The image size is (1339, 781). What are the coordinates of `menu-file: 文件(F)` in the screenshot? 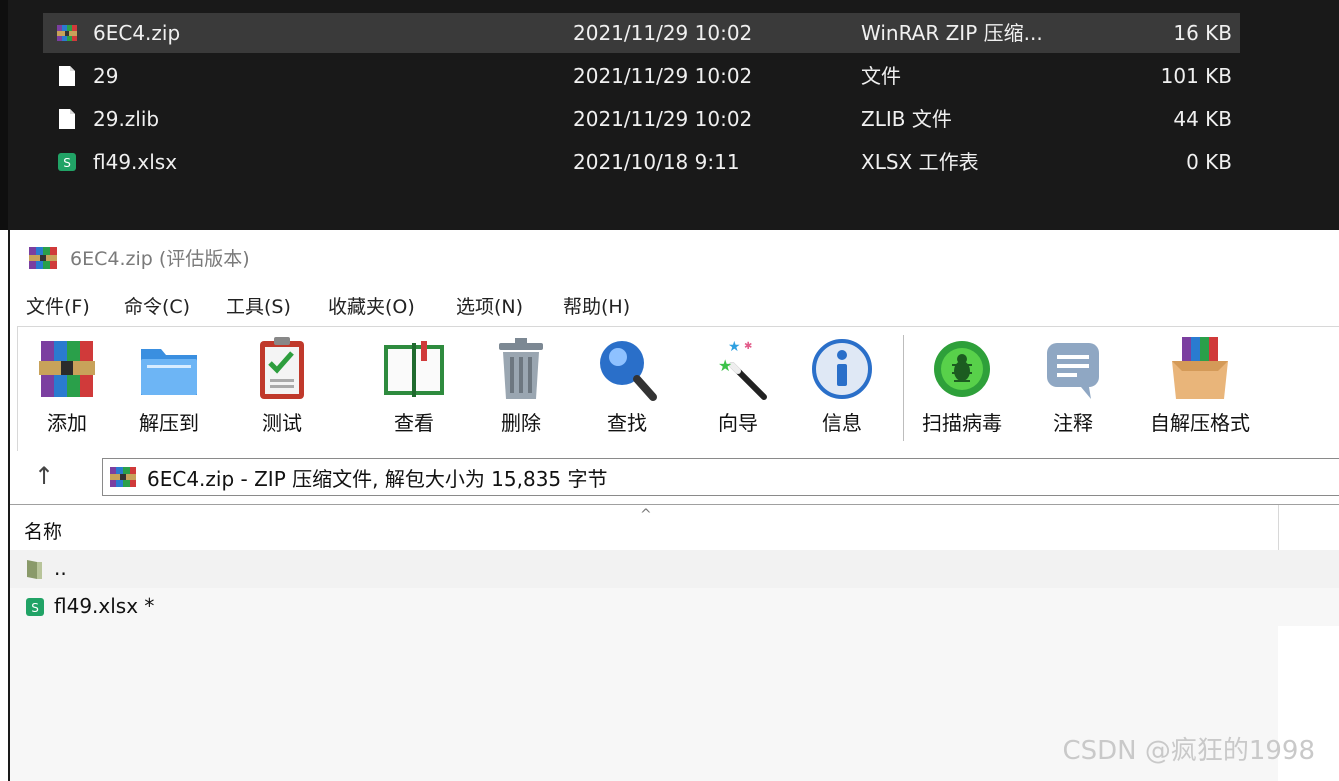 It's located at (58, 305).